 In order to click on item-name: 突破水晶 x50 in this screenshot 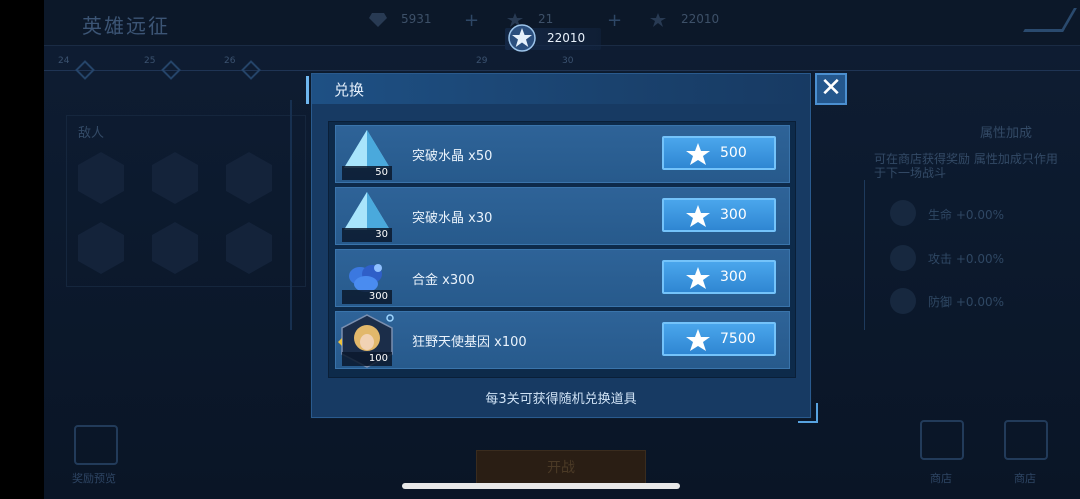, I will do `click(452, 156)`.